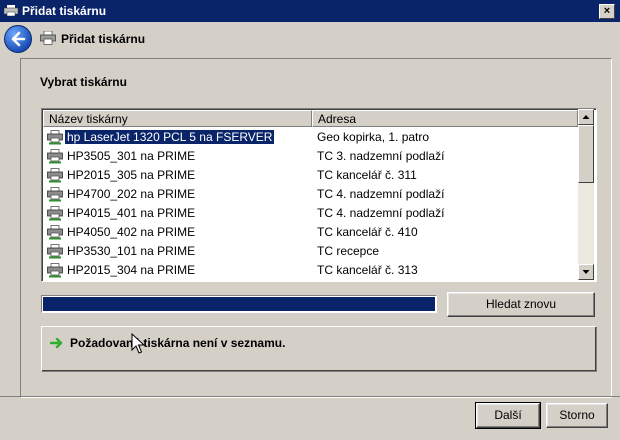 The height and width of the screenshot is (440, 620). Describe the element at coordinates (131, 194) in the screenshot. I see `printer-name: HP4700_202 na PRIME` at that location.